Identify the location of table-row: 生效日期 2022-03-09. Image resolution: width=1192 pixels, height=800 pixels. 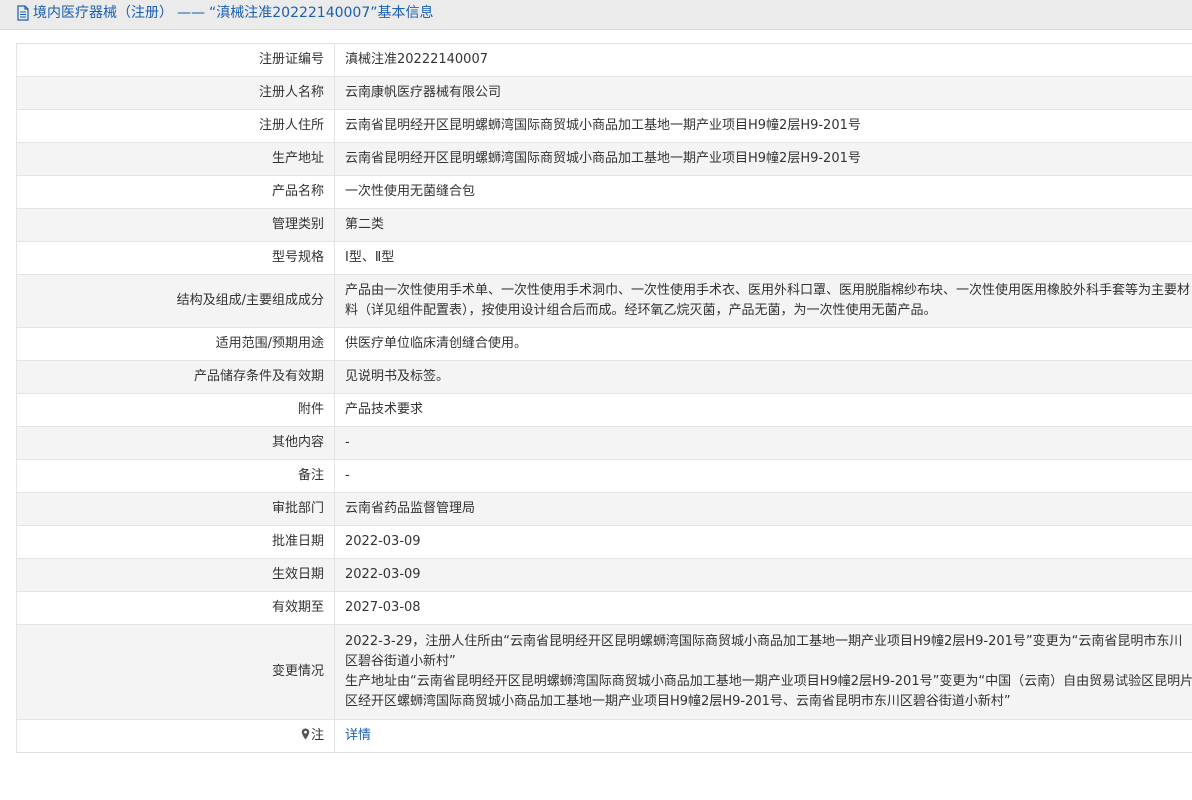
(604, 575).